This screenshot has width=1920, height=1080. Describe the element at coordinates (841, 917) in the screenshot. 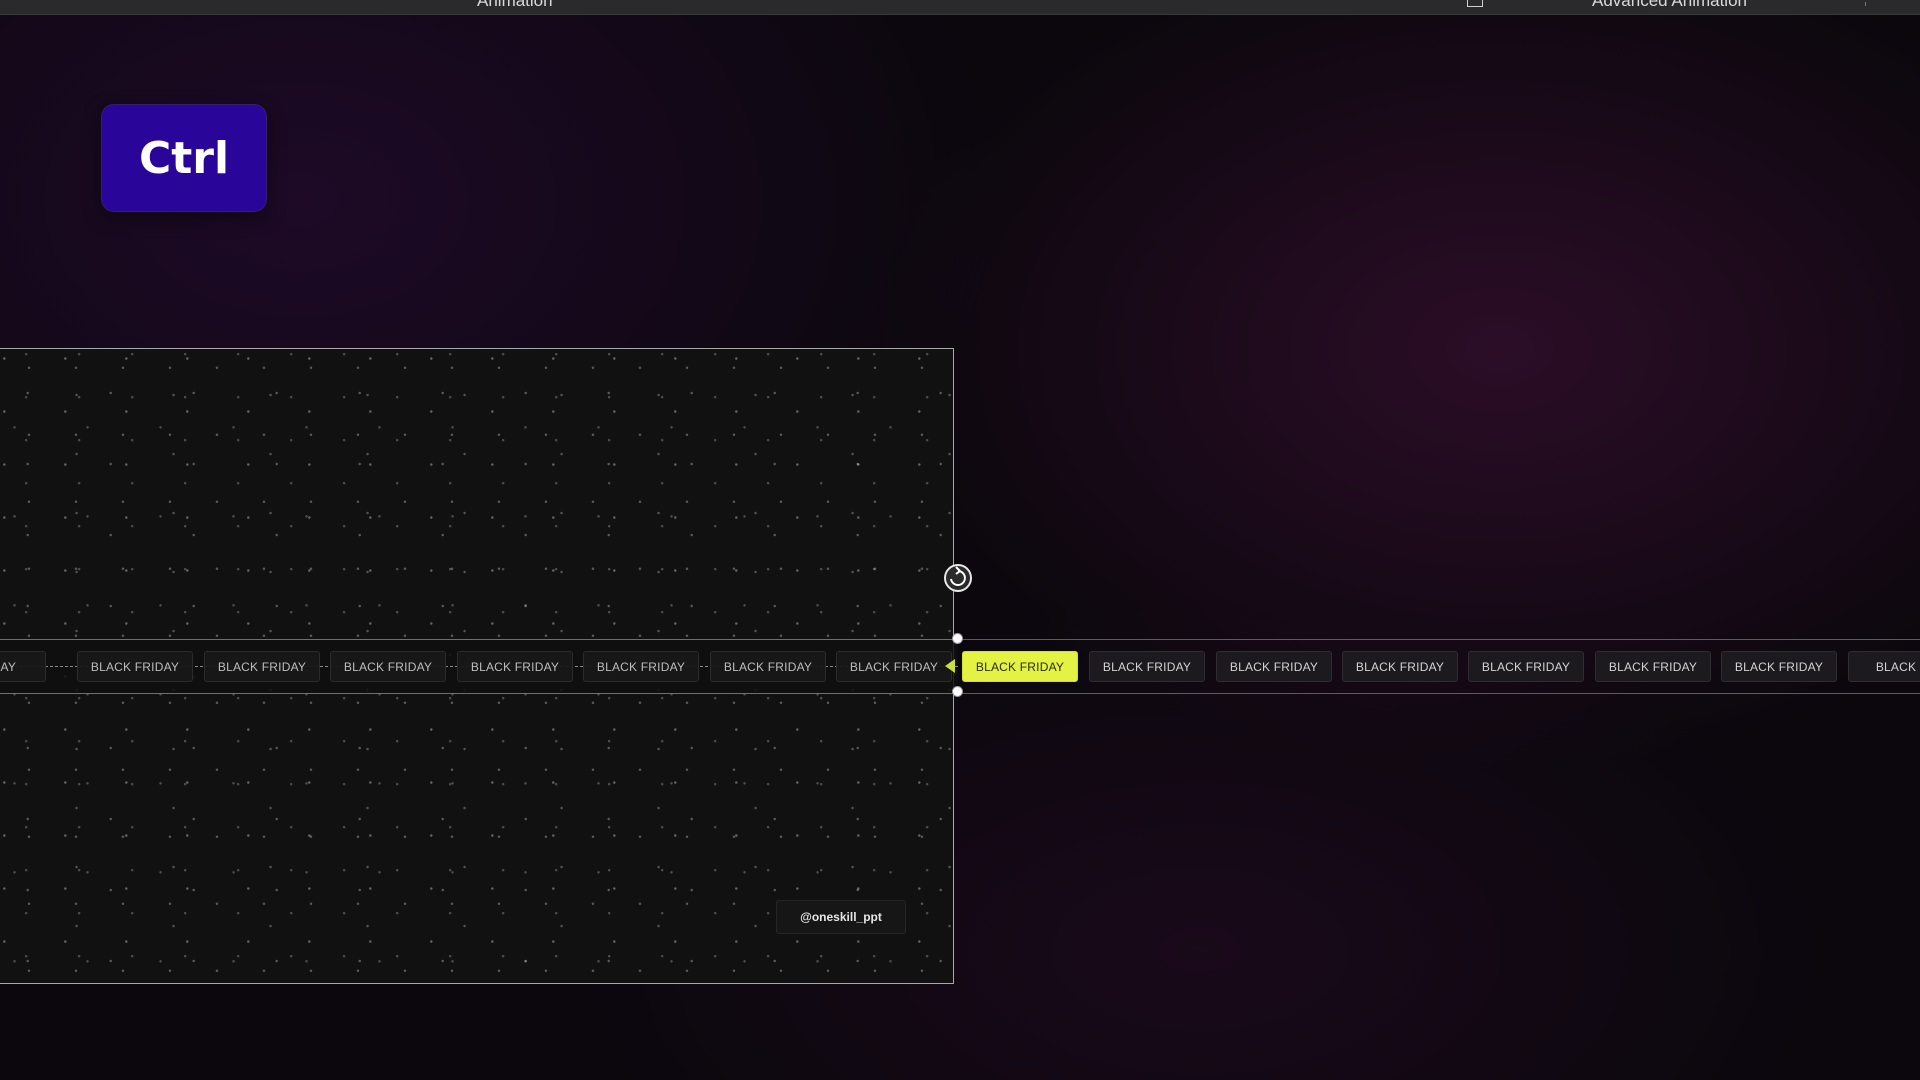

I see `watermark-label: @oneskill_ppt` at that location.